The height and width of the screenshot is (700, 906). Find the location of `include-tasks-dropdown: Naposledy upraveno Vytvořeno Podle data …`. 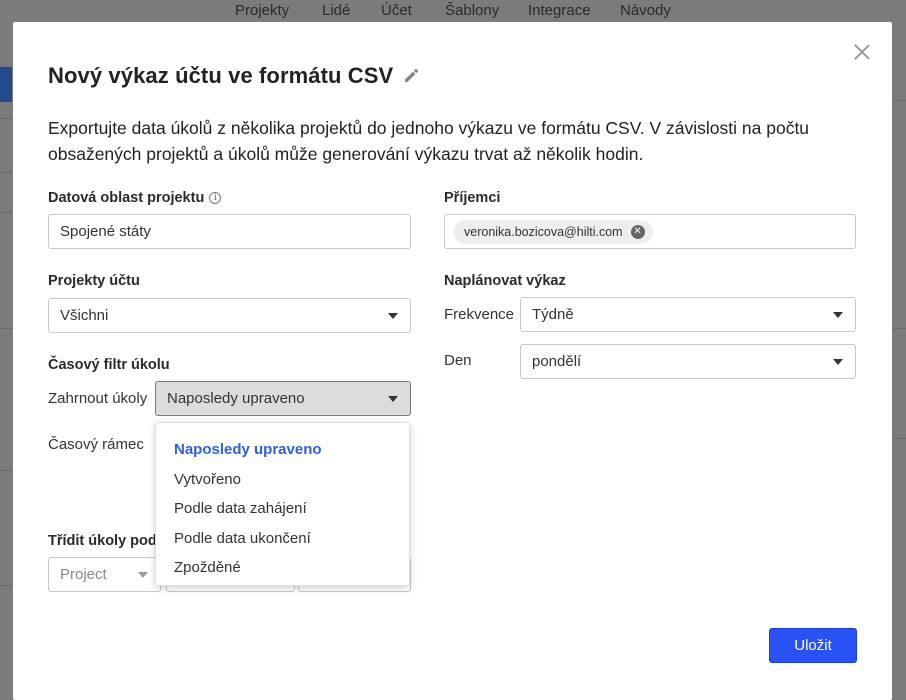

include-tasks-dropdown: Naposledy upraveno Vytvořeno Podle data … is located at coordinates (282, 504).